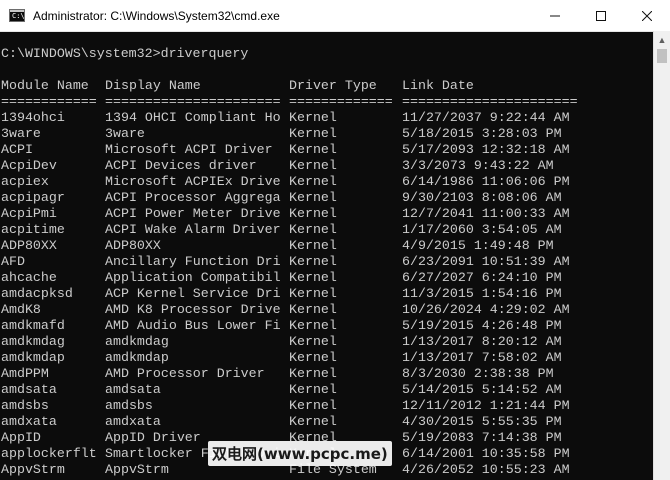 The image size is (670, 480). Describe the element at coordinates (482, 229) in the screenshot. I see `cell-link-date: 1/17/2060 3:54:05 AM` at that location.